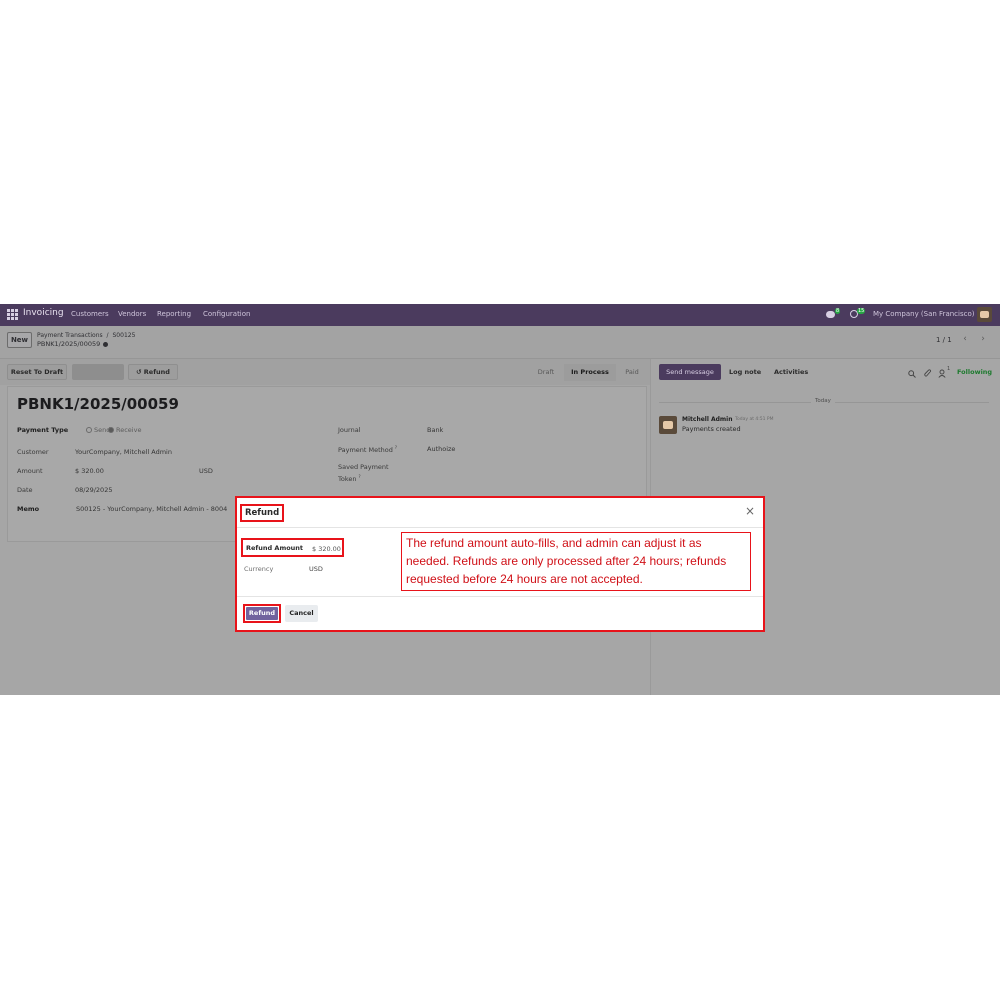 This screenshot has height=1000, width=1000. I want to click on log-note-button: Log note, so click(745, 372).